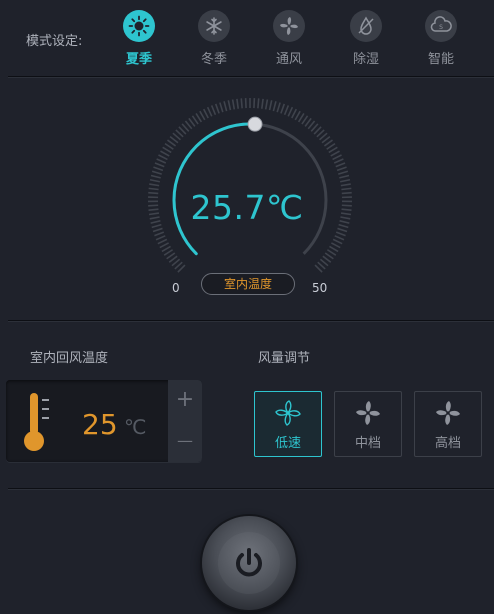 The image size is (494, 614). Describe the element at coordinates (367, 443) in the screenshot. I see `fan-speed-medium-label: 中档` at that location.